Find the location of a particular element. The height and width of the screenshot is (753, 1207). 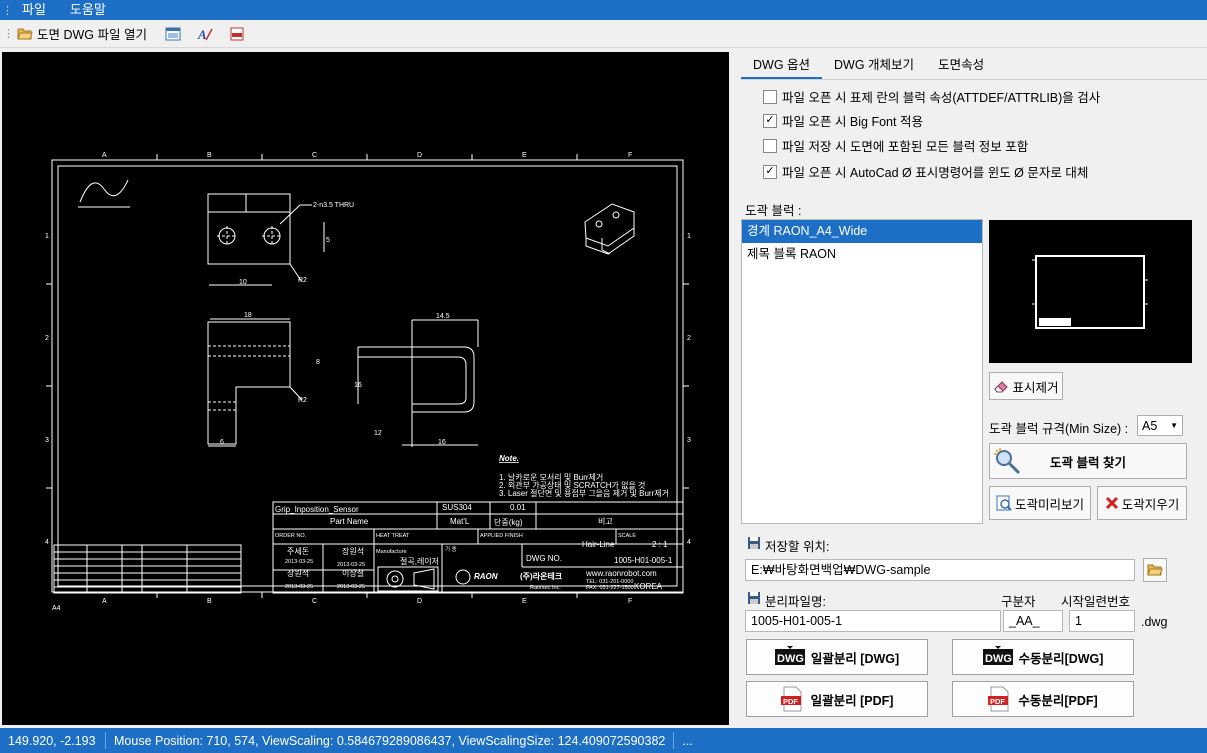

tb-approved-by: 장원석 is located at coordinates (298, 573).